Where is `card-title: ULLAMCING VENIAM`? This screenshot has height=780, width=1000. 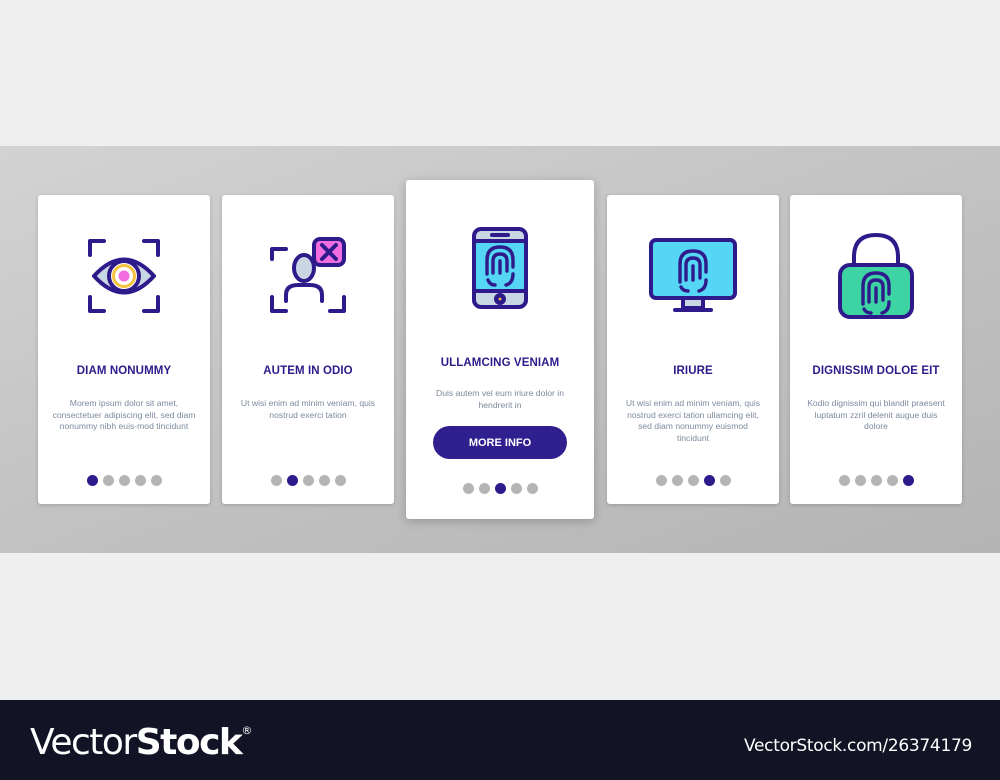
card-title: ULLAMCING VENIAM is located at coordinates (500, 363).